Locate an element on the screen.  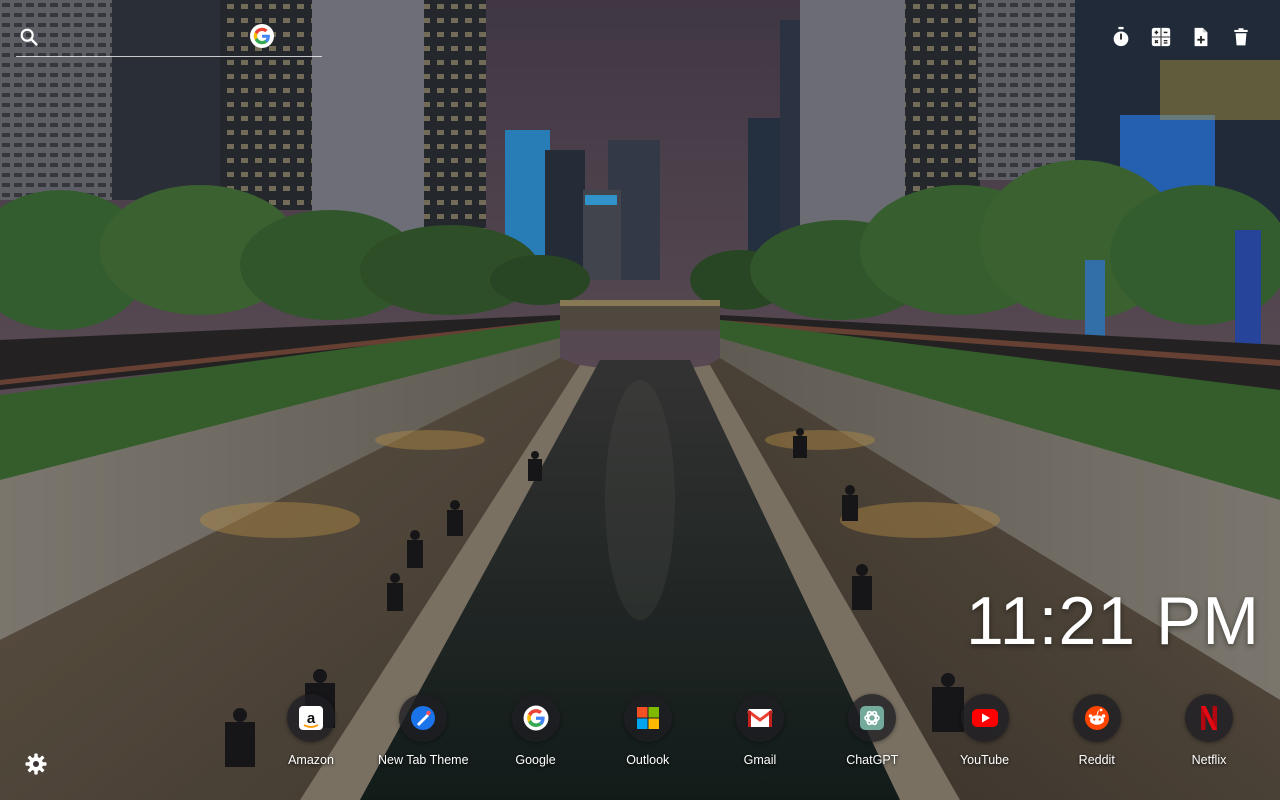
gear-icon is located at coordinates (36, 764).